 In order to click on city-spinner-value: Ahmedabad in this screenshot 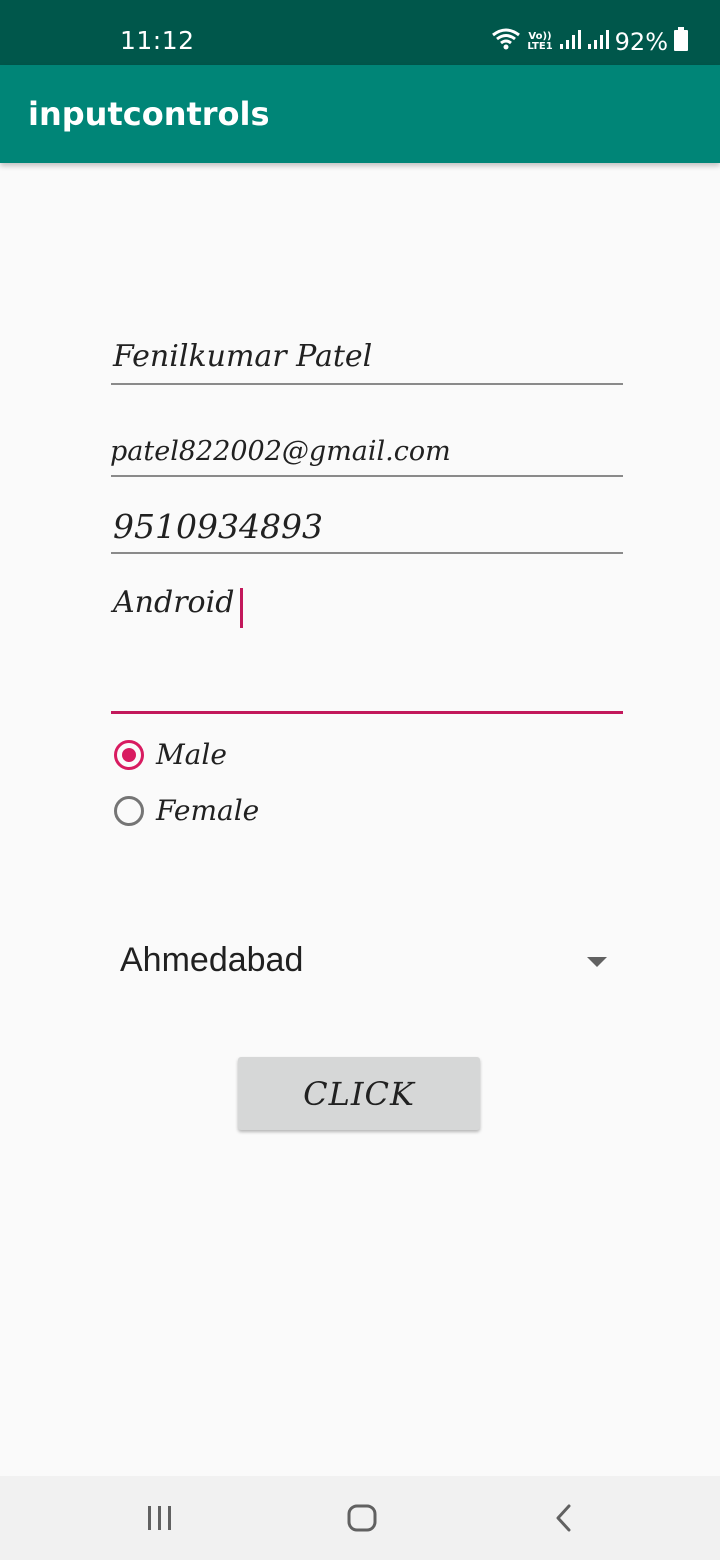, I will do `click(212, 960)`.